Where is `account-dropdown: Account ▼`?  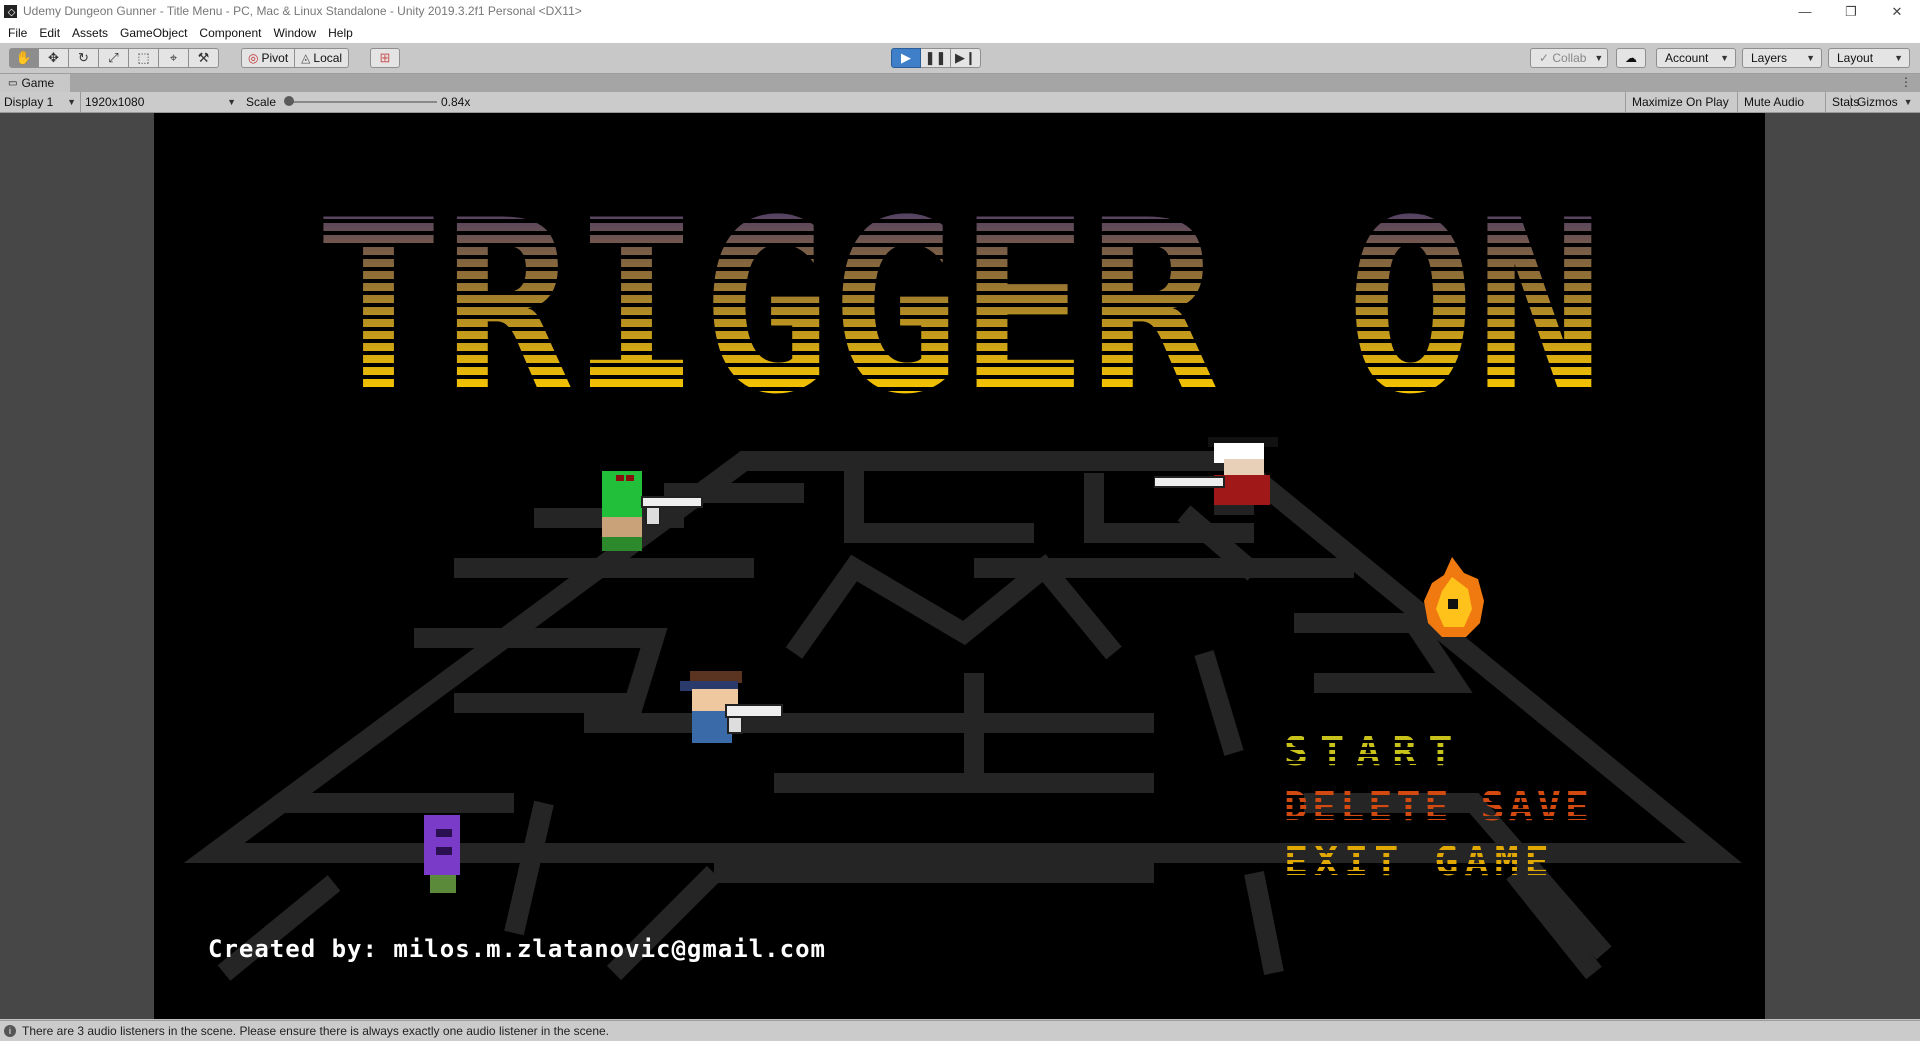 account-dropdown: Account ▼ is located at coordinates (1696, 58).